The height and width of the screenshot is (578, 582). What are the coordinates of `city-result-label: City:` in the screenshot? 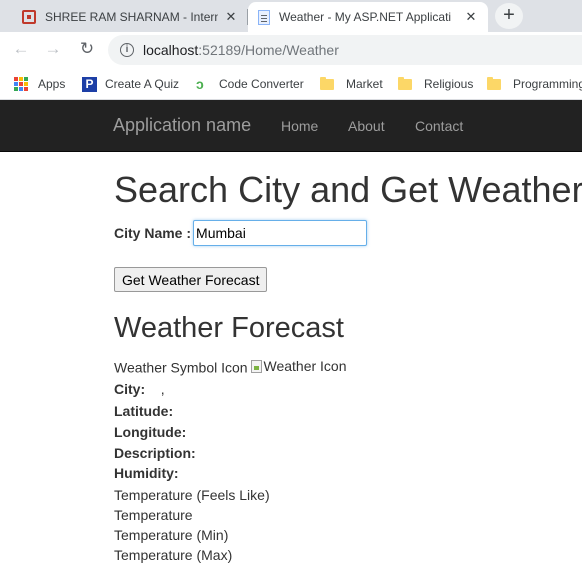 It's located at (130, 389).